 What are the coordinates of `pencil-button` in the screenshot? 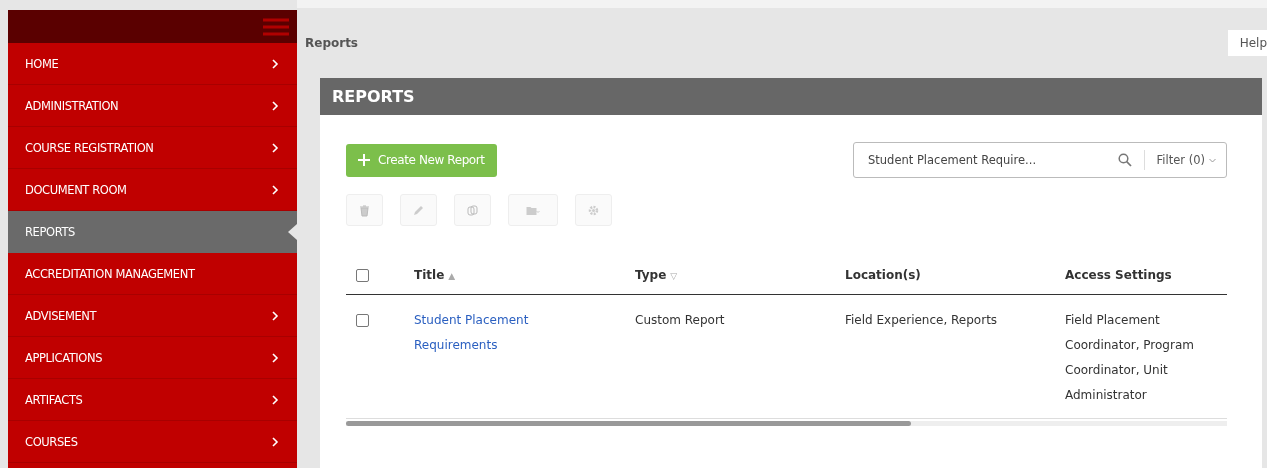 It's located at (418, 210).